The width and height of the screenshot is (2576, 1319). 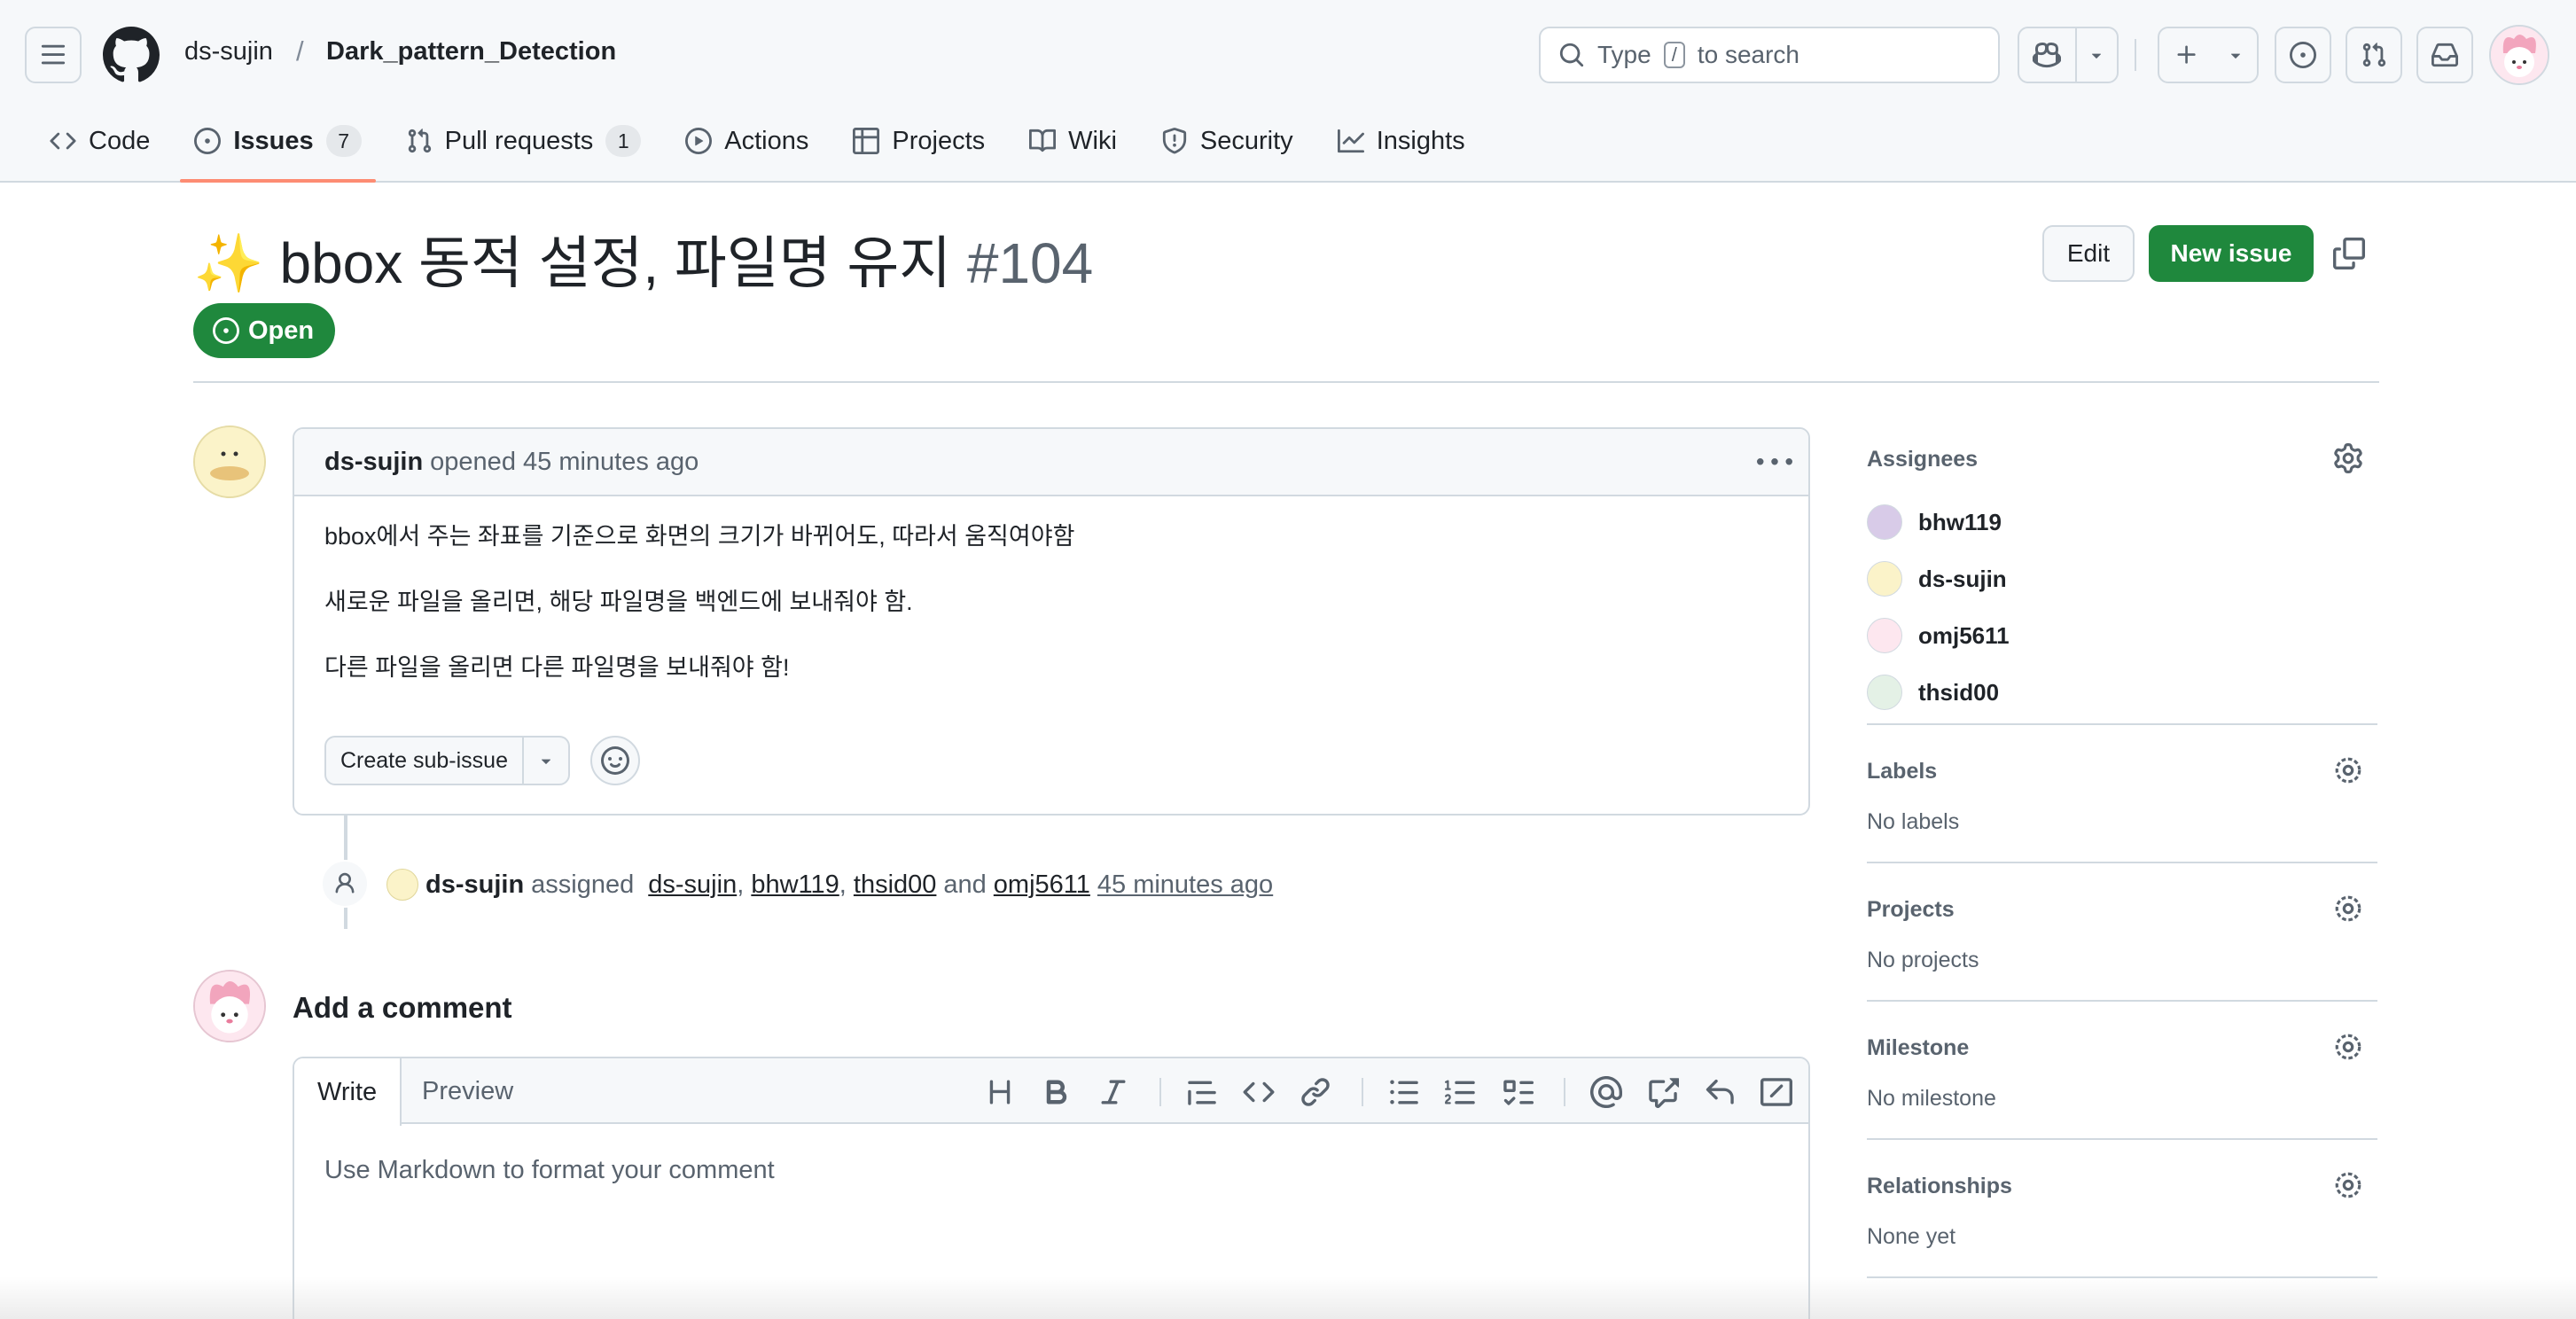 I want to click on timeline-event-icon, so click(x=345, y=884).